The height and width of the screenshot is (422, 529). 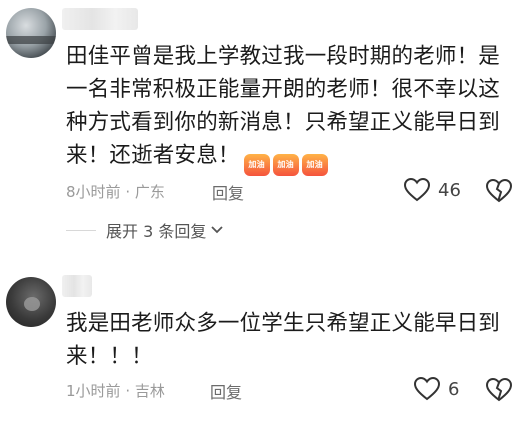 I want to click on like-button: 46, so click(x=432, y=190).